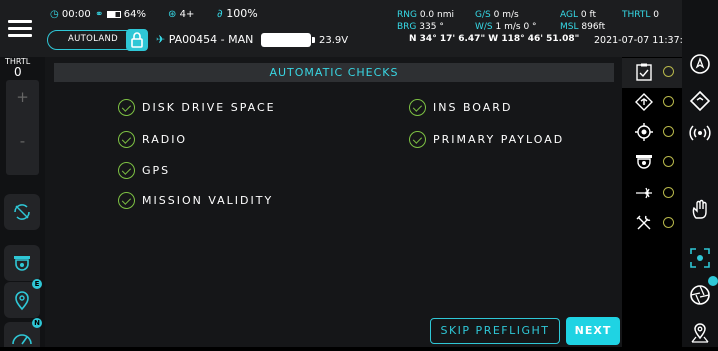 This screenshot has height=351, width=718. What do you see at coordinates (37, 284) in the screenshot?
I see `badge-e: E` at bounding box center [37, 284].